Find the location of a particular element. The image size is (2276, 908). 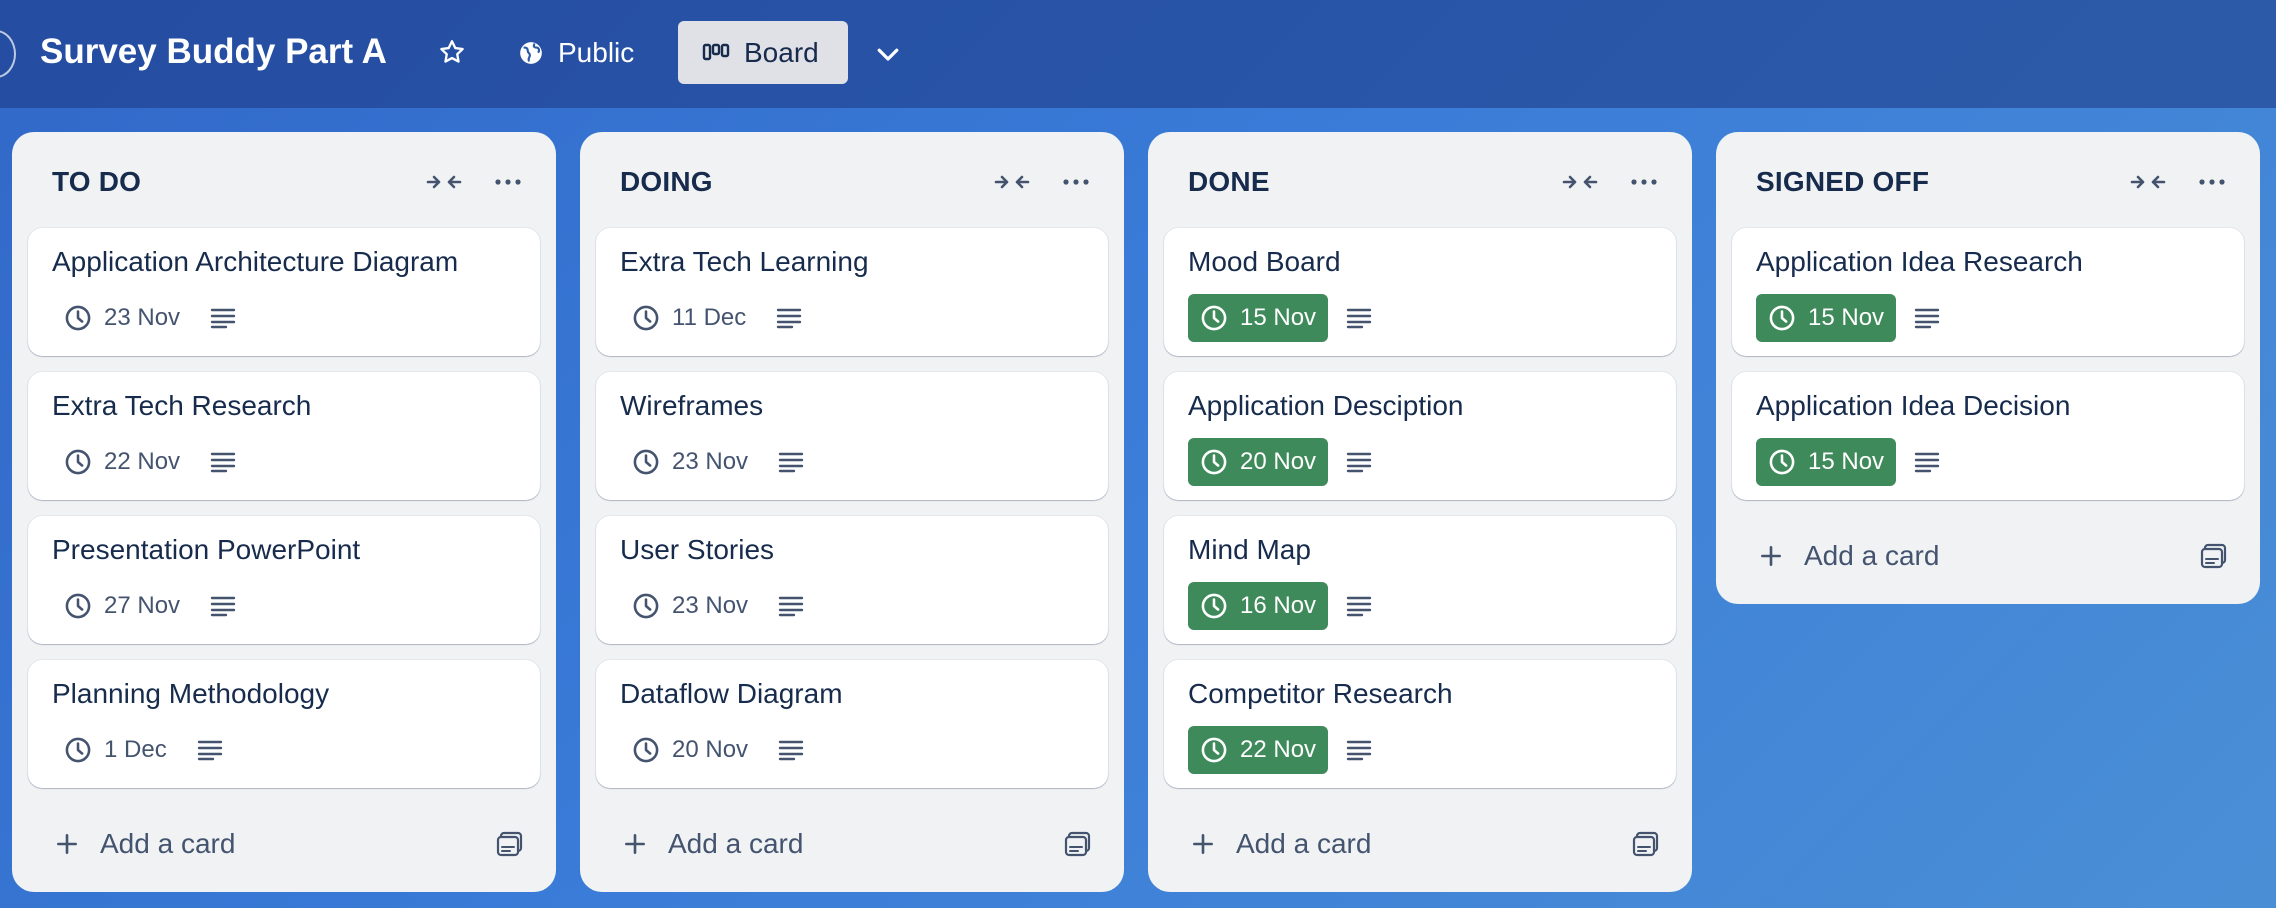

due-date-badge: 11 Dec is located at coordinates (689, 318).